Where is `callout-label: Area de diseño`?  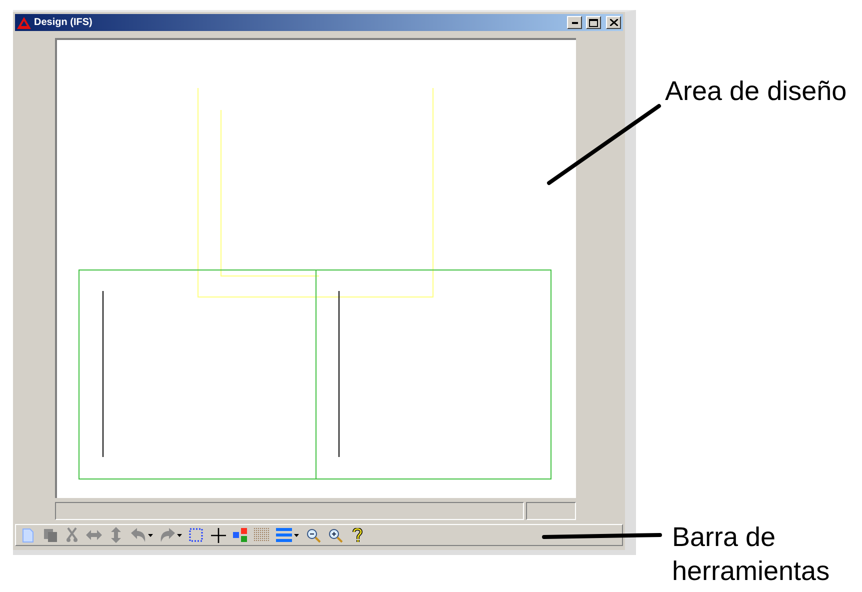 callout-label: Area de diseño is located at coordinates (756, 91).